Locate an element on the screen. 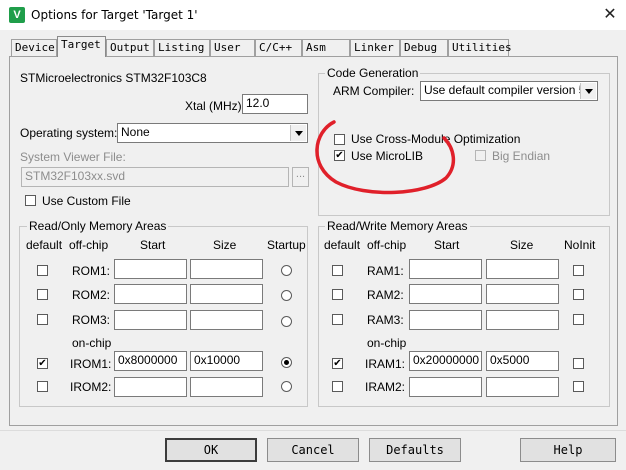  xtal-label: Xtal (MHz): is located at coordinates (215, 106).